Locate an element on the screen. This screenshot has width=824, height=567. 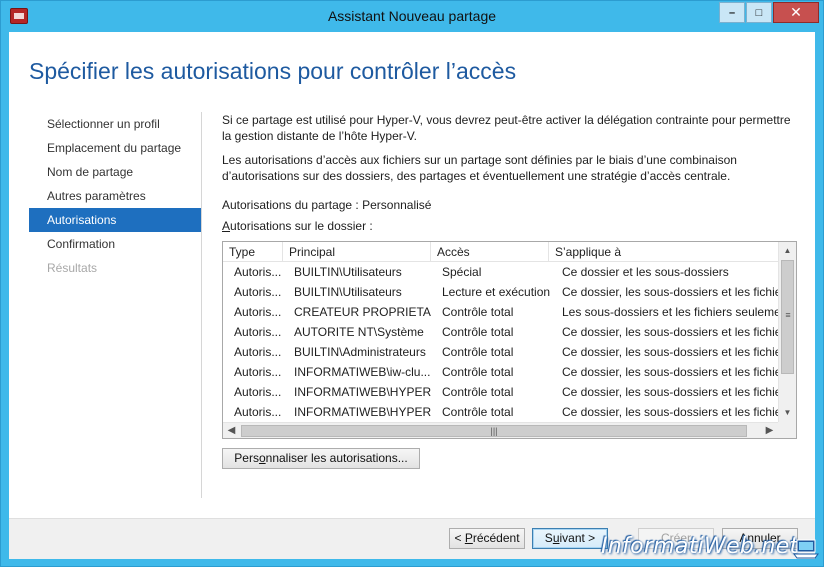
scroll-right-icon: ▶ is located at coordinates (769, 430).